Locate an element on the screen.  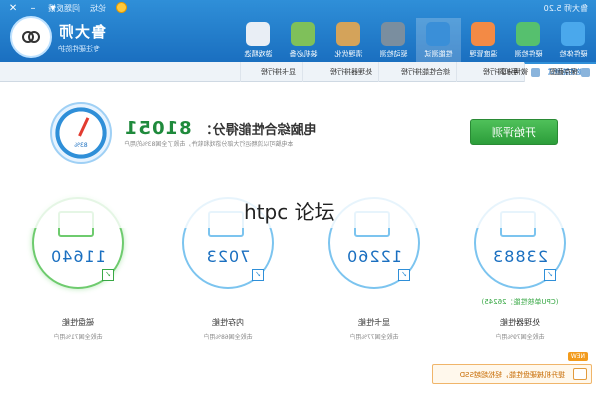
card-score: 7023 is located at coordinates (228, 256).